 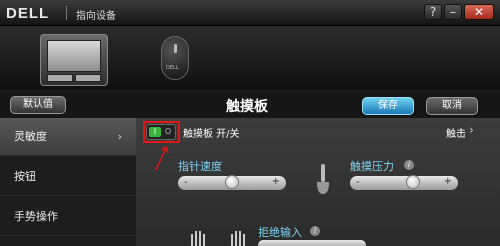 I want to click on mouse-wheel-graphic, so click(x=175, y=48).